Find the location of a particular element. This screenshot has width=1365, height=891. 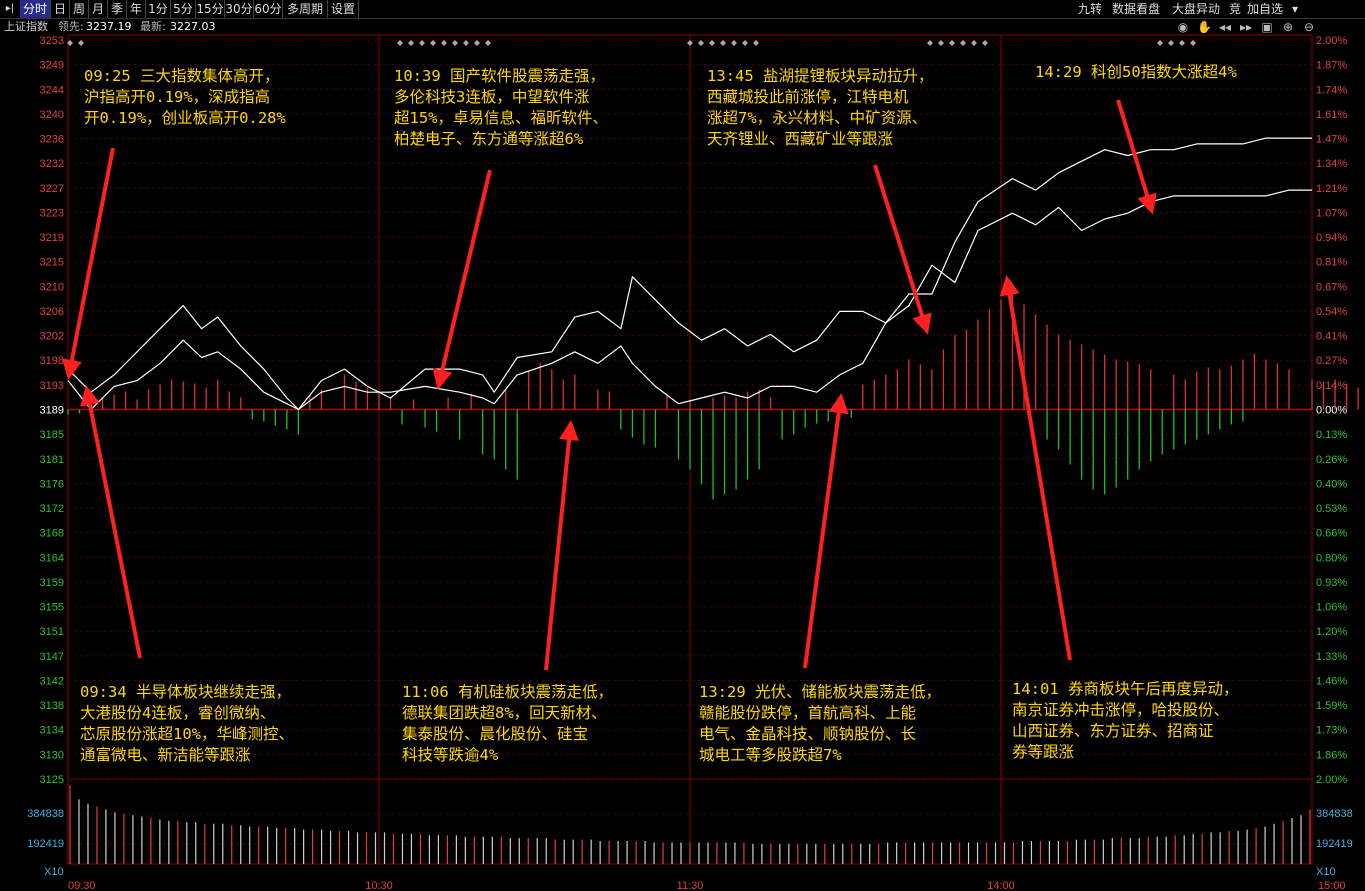

volume-tick-right: 384838 is located at coordinates (1334, 814).